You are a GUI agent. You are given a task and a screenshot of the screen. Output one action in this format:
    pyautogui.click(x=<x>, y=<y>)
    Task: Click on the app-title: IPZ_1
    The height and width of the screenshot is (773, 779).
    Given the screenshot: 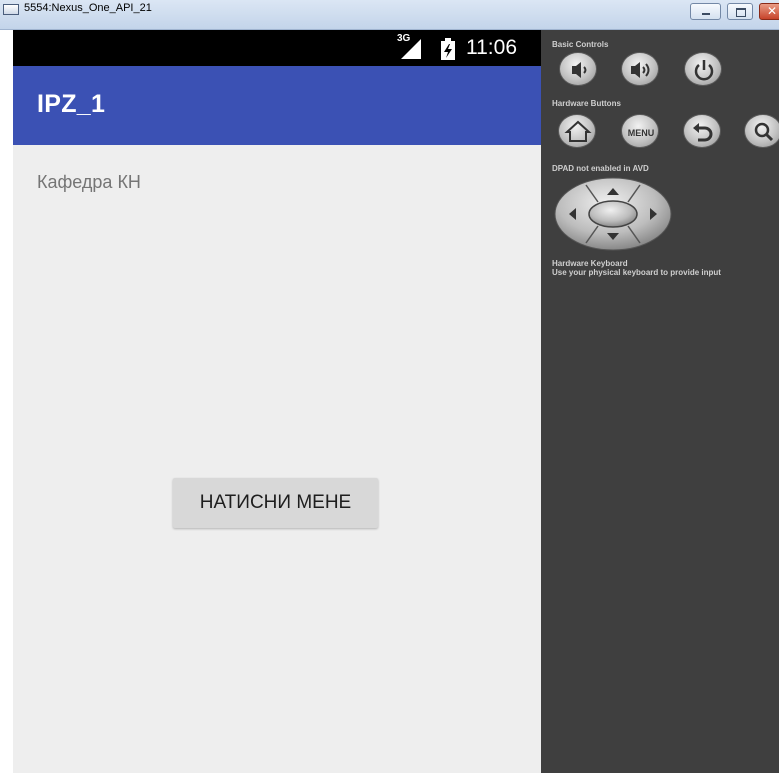 What is the action you would take?
    pyautogui.click(x=71, y=104)
    